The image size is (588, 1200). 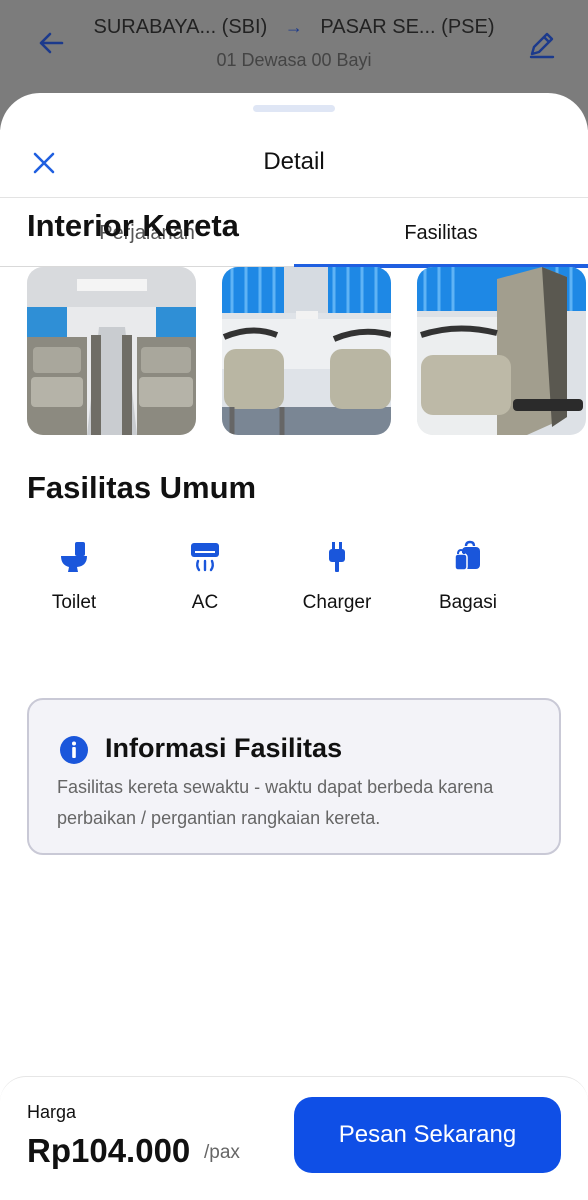 I want to click on facility-item-ac: AC, so click(x=205, y=577).